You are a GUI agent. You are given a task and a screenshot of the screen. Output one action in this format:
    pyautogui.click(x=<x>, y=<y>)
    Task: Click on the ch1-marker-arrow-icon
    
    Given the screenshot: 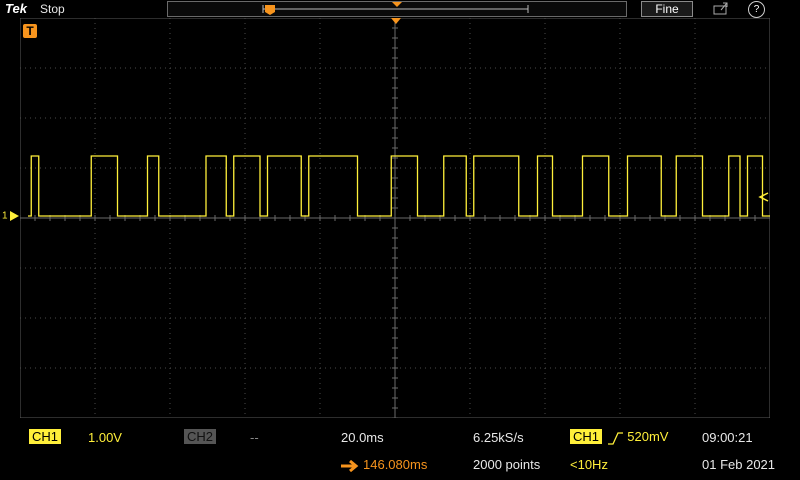 What is the action you would take?
    pyautogui.click(x=15, y=216)
    